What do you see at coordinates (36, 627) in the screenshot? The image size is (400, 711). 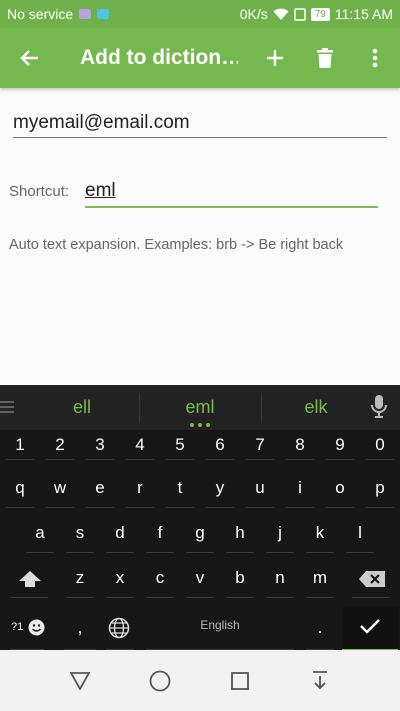 I see `emoji-icon` at bounding box center [36, 627].